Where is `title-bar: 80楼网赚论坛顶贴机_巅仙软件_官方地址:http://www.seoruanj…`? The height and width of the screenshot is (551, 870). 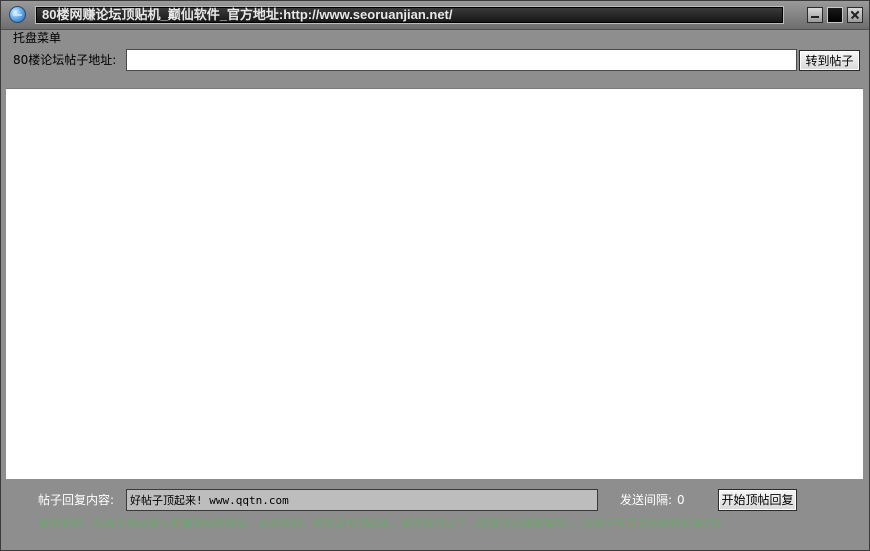
title-bar: 80楼网赚论坛顶贴机_巅仙软件_官方地址:http://www.seoruanj… is located at coordinates (435, 15).